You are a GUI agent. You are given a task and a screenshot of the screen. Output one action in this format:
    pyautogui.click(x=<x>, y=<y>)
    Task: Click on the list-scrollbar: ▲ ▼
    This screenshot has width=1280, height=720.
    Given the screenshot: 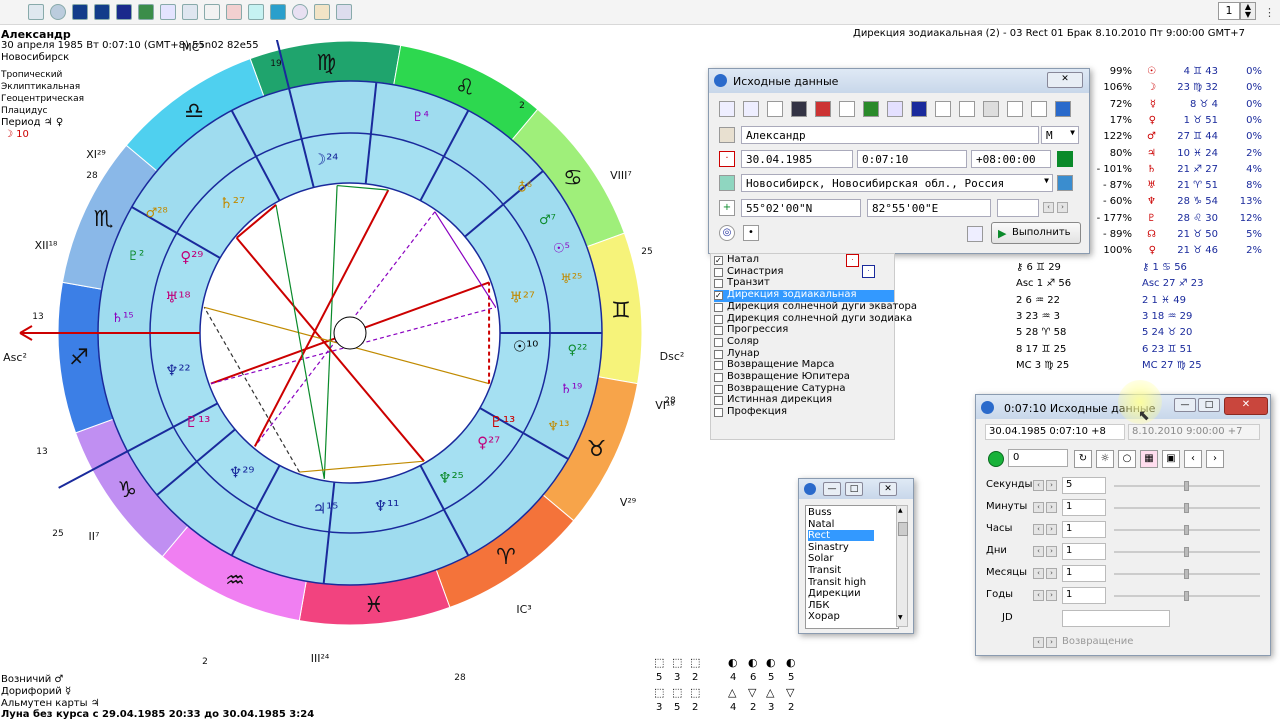 What is the action you would take?
    pyautogui.click(x=902, y=566)
    